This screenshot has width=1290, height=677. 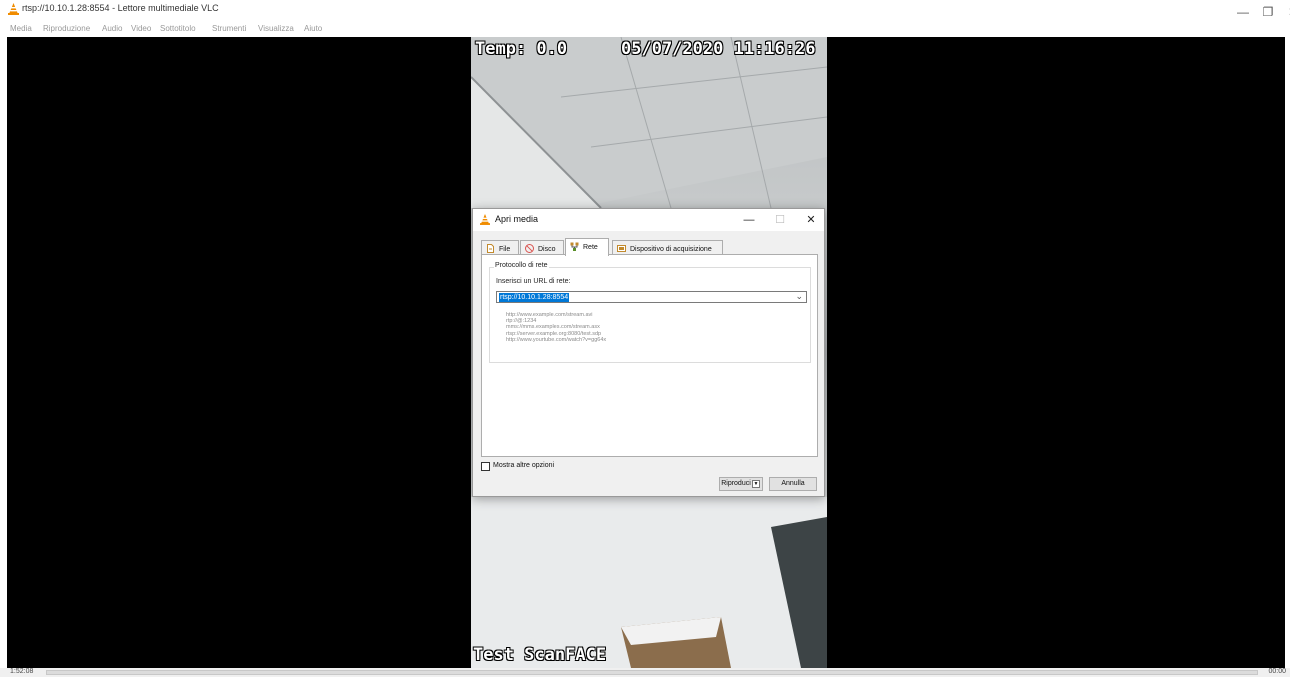 I want to click on tab-file: File, so click(x=500, y=247).